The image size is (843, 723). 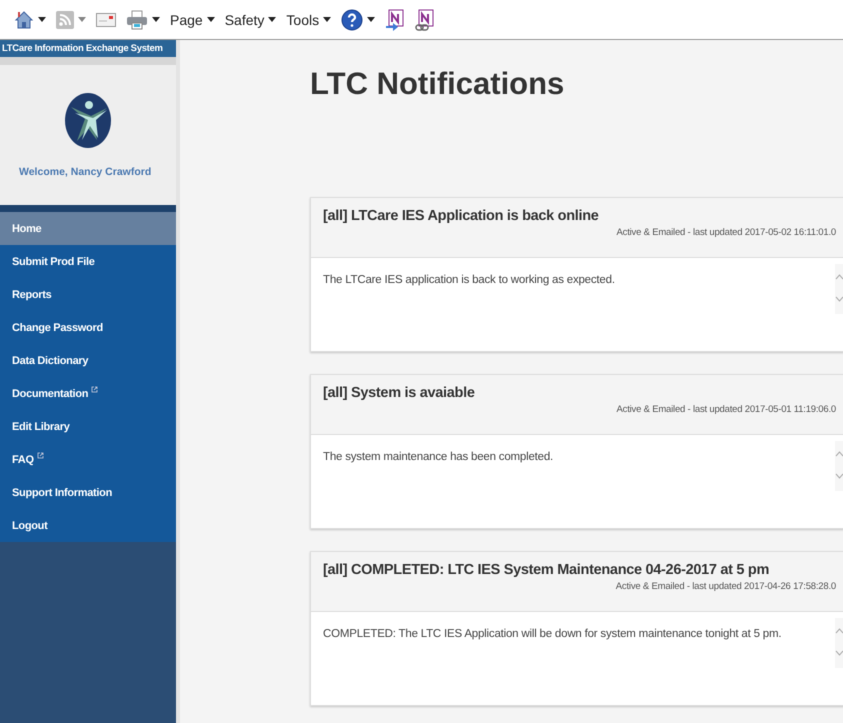 What do you see at coordinates (88, 120) in the screenshot?
I see `logo-icon` at bounding box center [88, 120].